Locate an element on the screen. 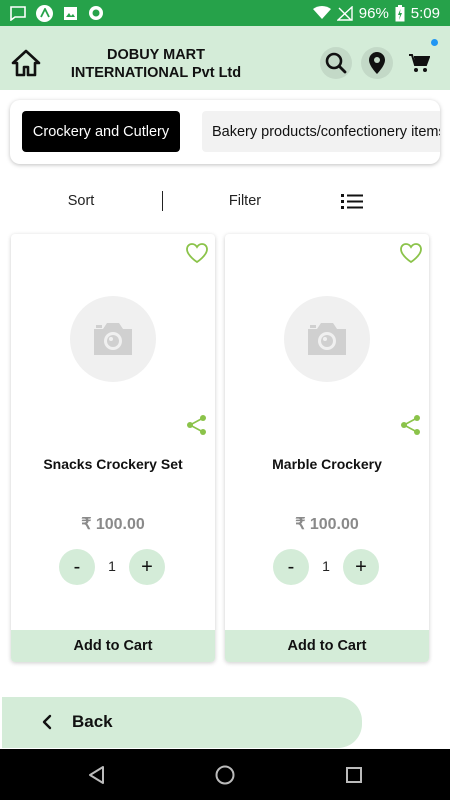  home-button is located at coordinates (26, 63).